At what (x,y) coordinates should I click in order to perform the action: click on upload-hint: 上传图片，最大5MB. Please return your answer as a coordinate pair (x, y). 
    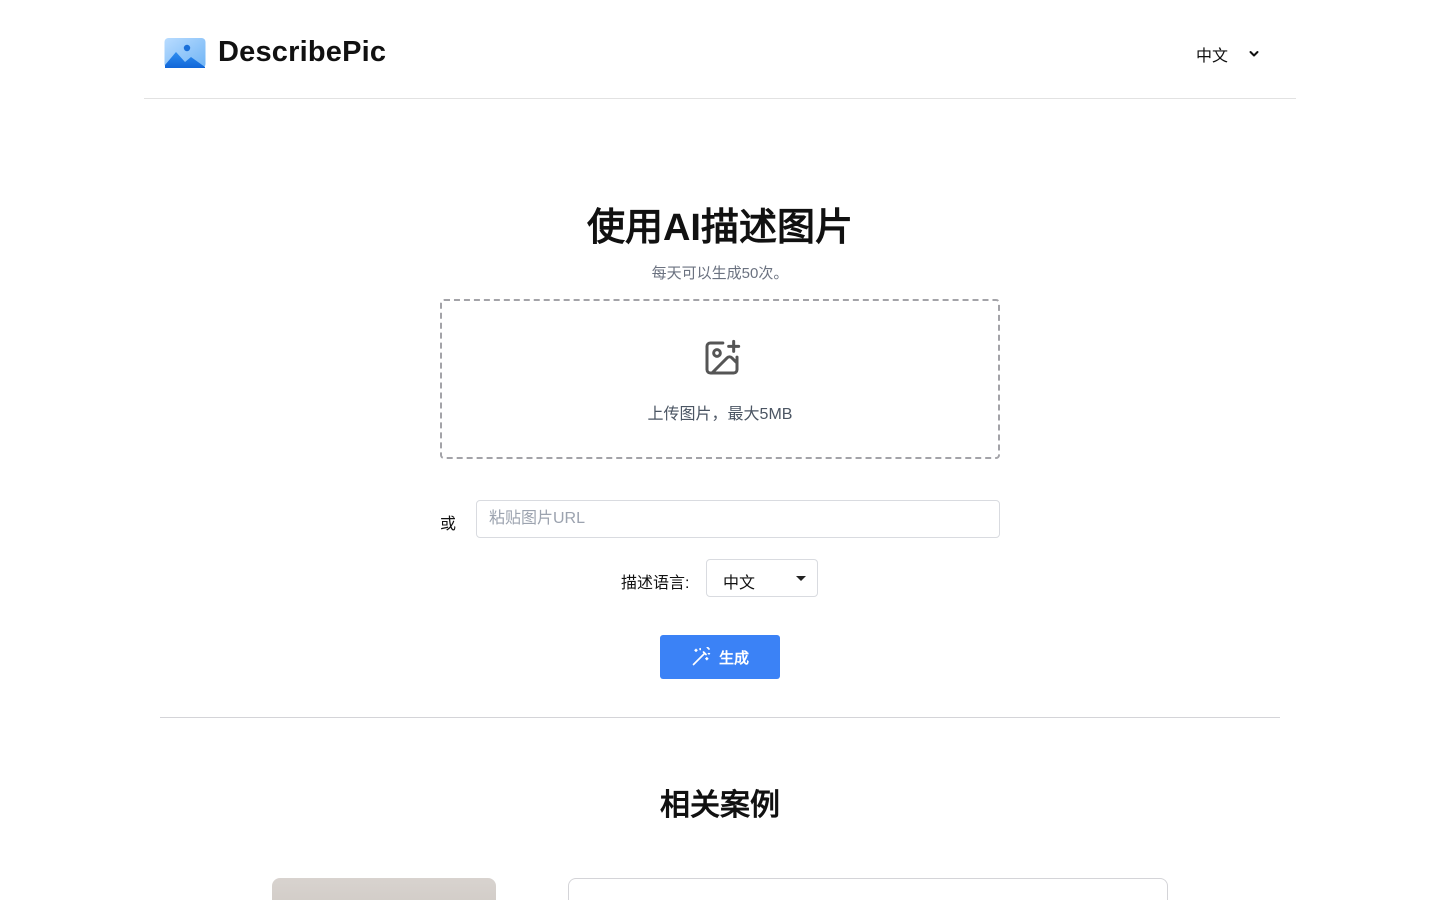
    Looking at the image, I should click on (720, 414).